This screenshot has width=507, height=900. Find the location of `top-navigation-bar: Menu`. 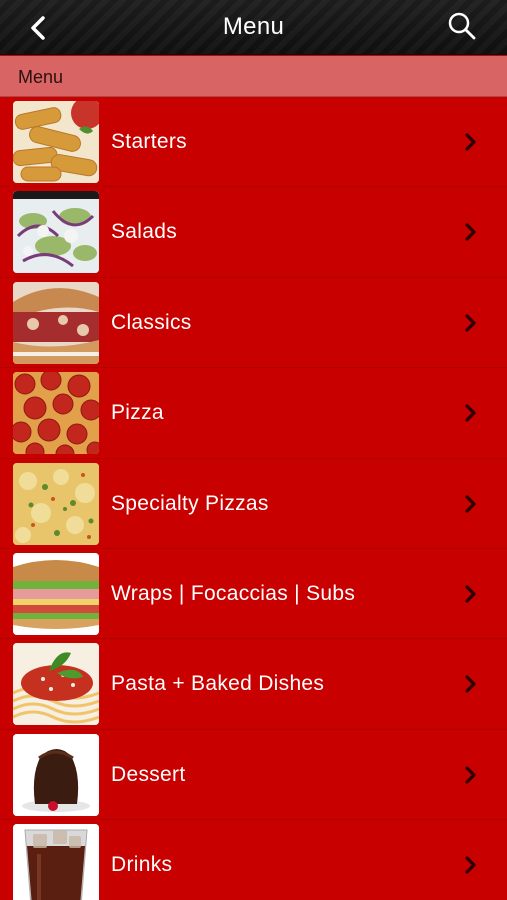

top-navigation-bar: Menu is located at coordinates (253, 27).